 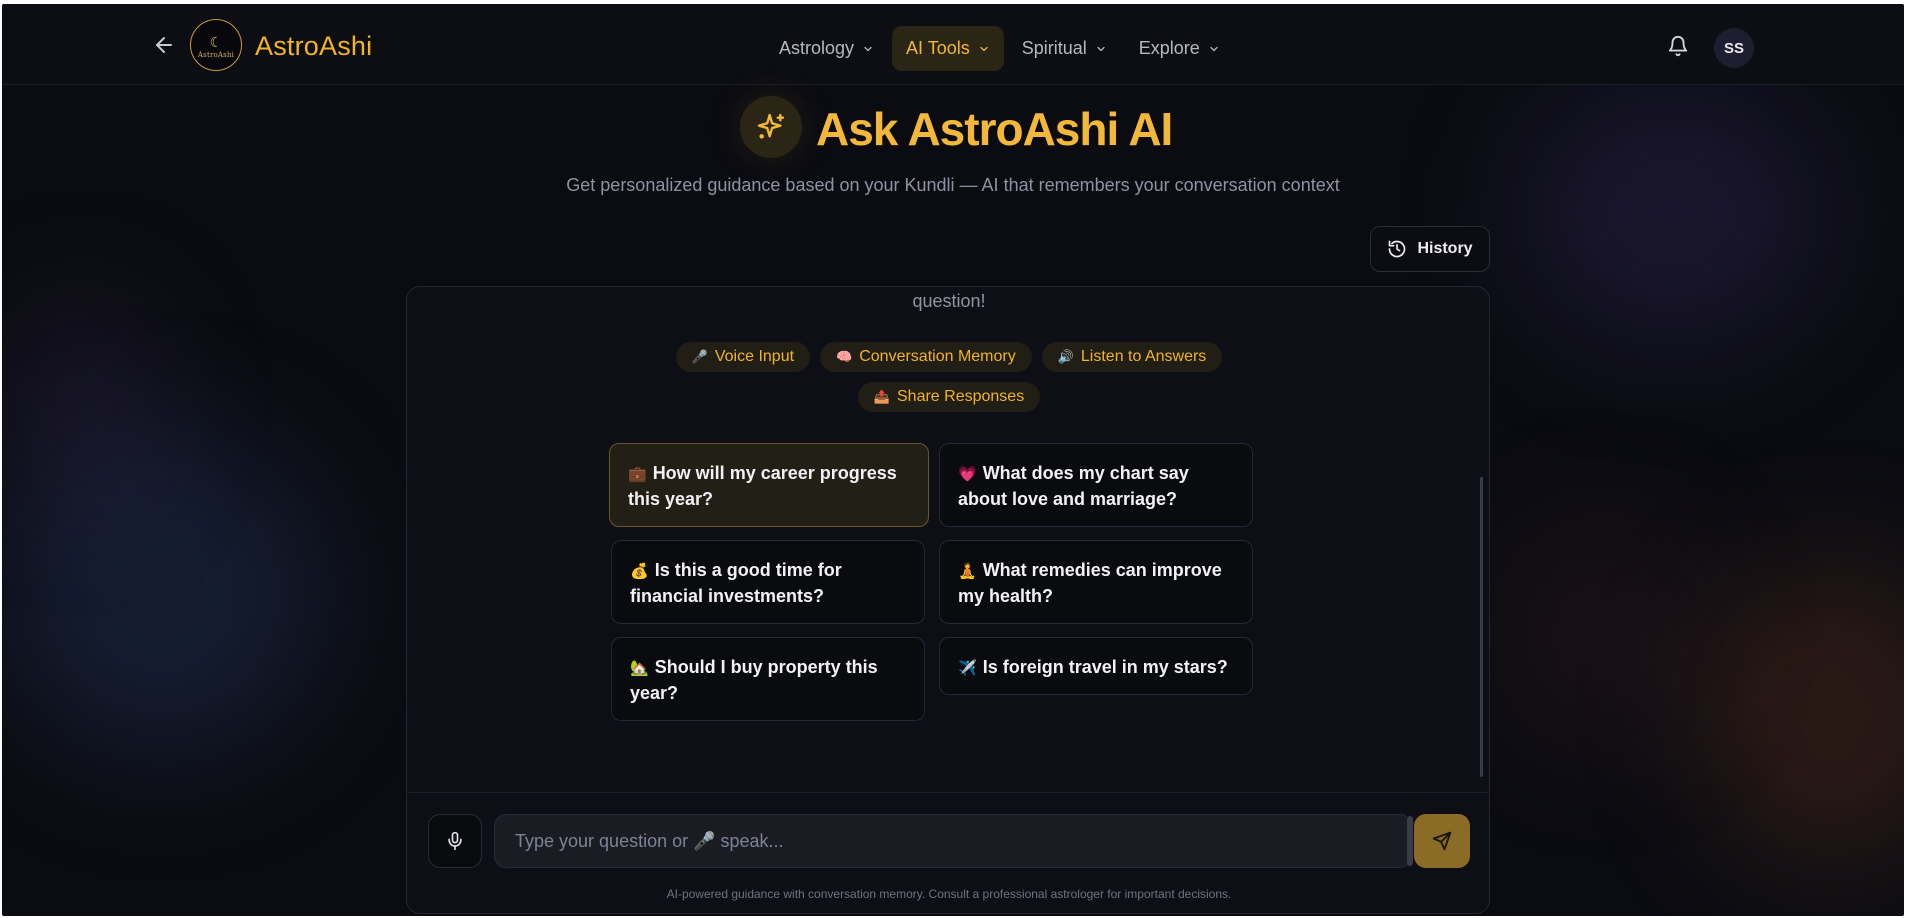 I want to click on meditation-icon: 🧘, so click(x=967, y=571).